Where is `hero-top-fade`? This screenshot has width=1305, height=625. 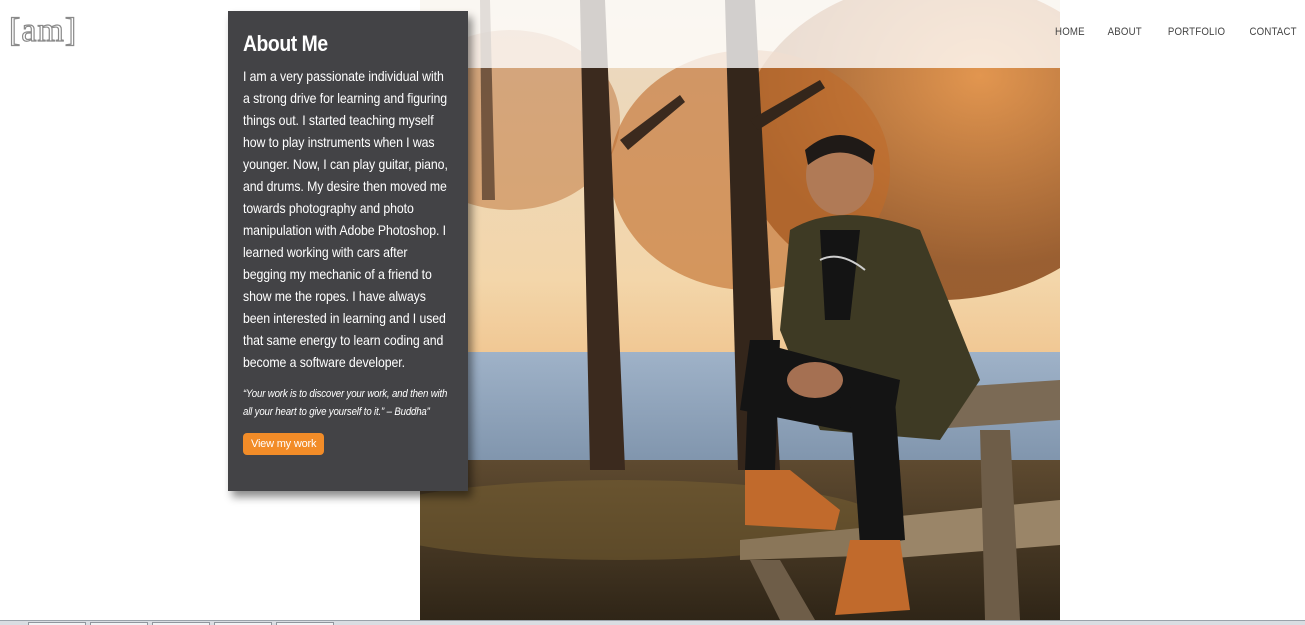 hero-top-fade is located at coordinates (740, 34).